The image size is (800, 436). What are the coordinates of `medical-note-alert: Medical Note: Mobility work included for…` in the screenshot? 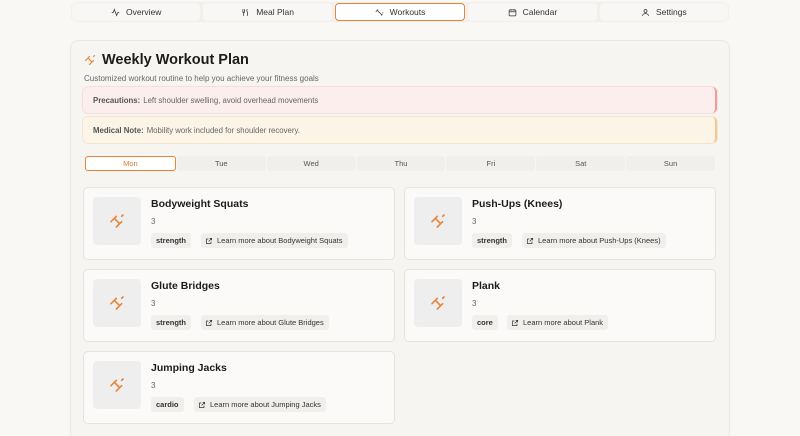 It's located at (400, 130).